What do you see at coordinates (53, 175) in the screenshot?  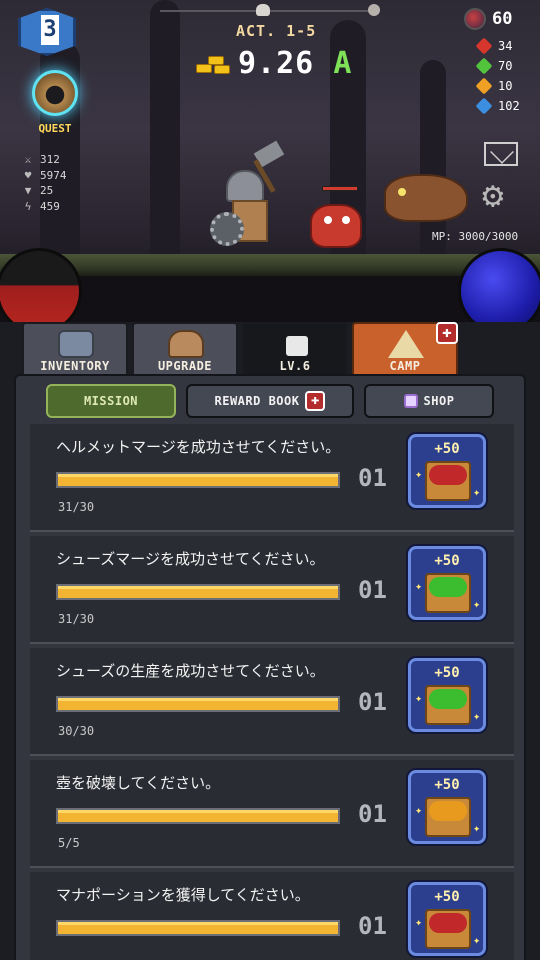 I see `health-value: 5974` at bounding box center [53, 175].